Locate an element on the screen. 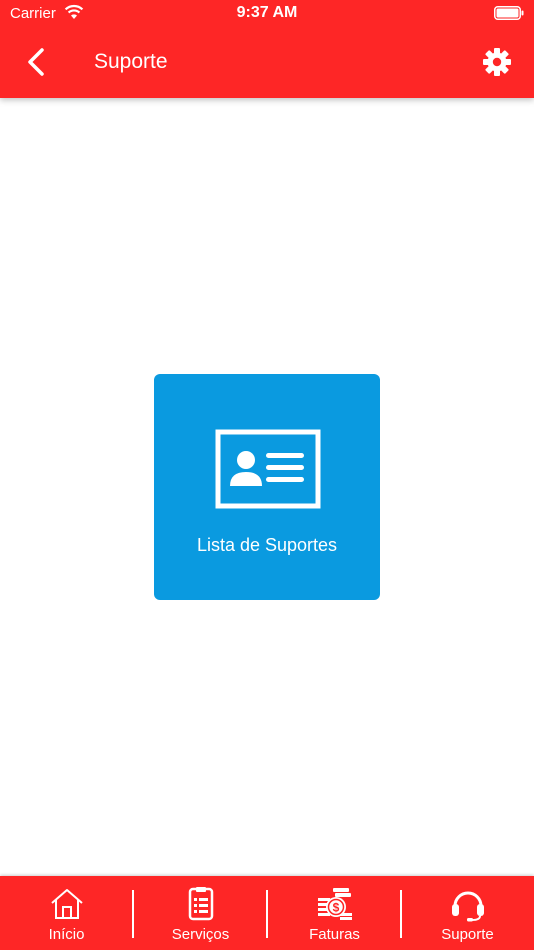  tab-label: Suporte is located at coordinates (467, 934).